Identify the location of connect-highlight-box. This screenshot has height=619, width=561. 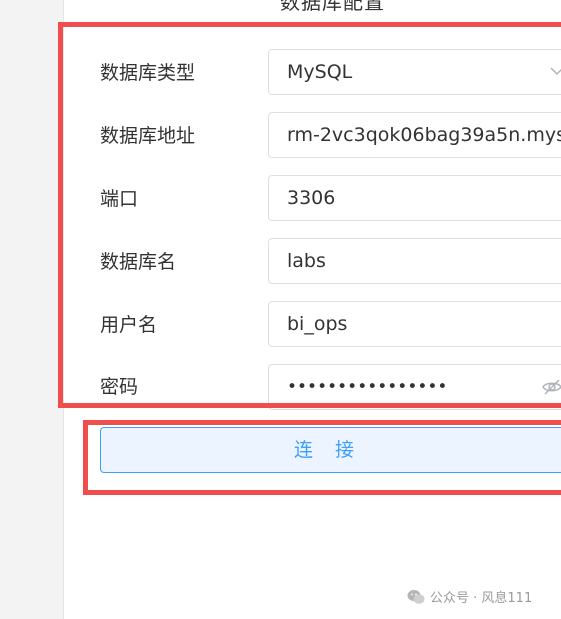
(322, 457).